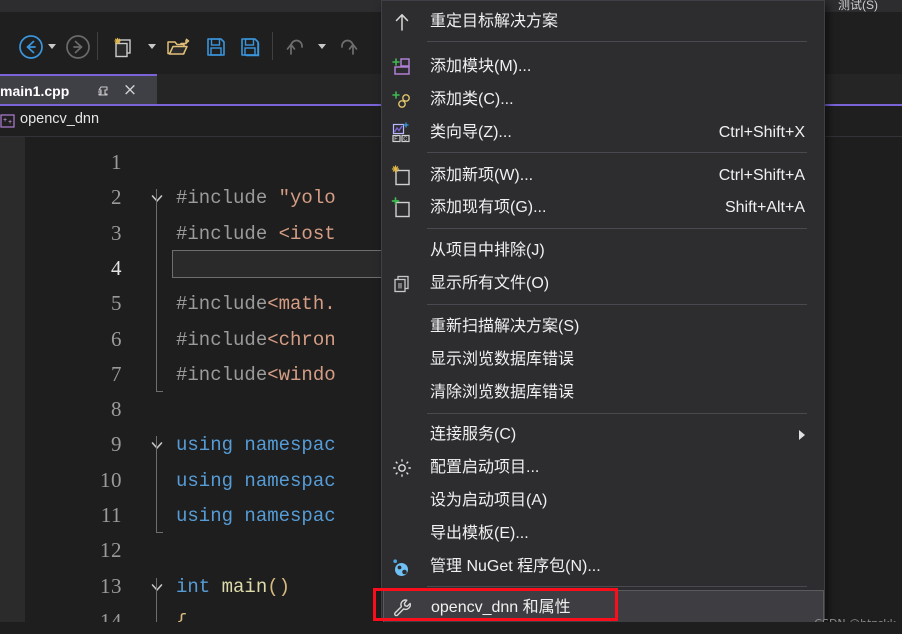  I want to click on menu-item-shortcut: Ctrl+Shift+X, so click(761, 132).